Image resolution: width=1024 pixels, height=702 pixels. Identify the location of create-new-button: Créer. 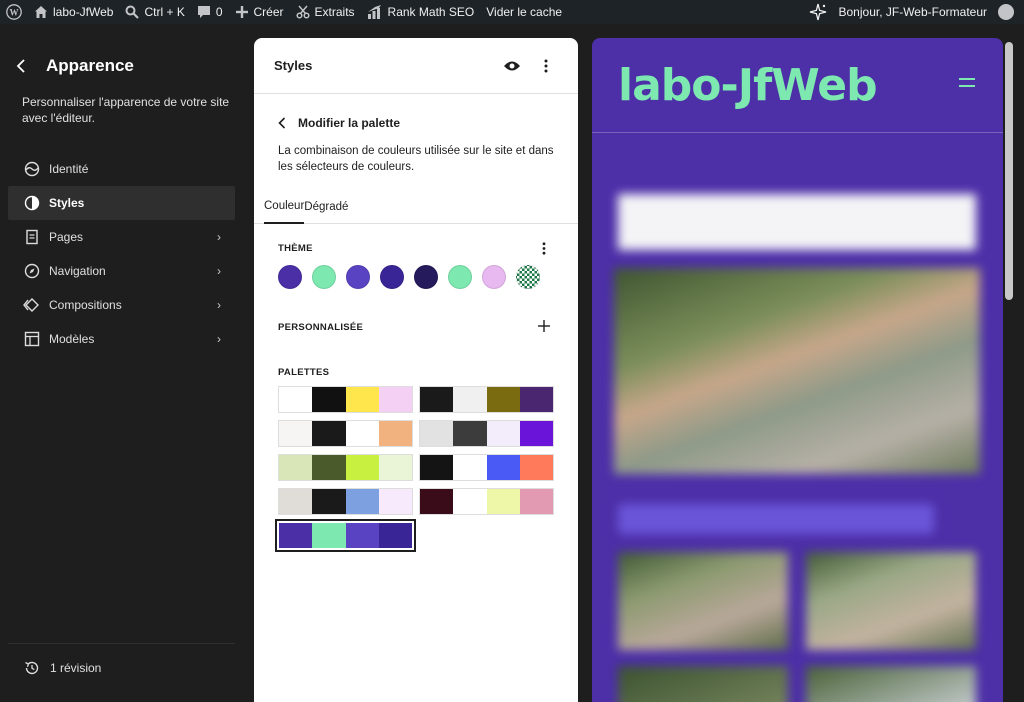
(259, 12).